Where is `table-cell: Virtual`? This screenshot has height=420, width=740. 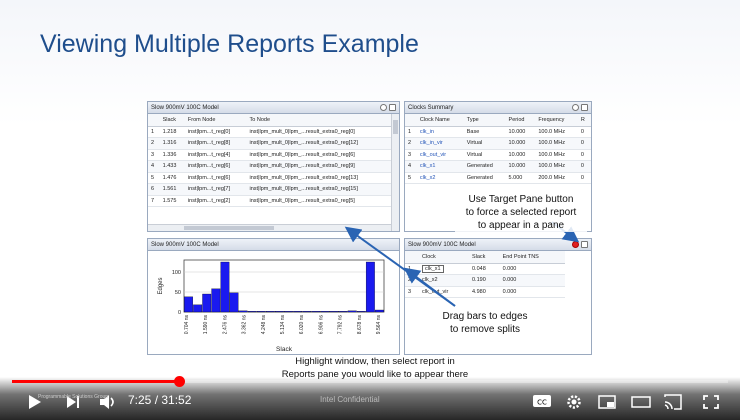 table-cell: Virtual is located at coordinates (484, 155).